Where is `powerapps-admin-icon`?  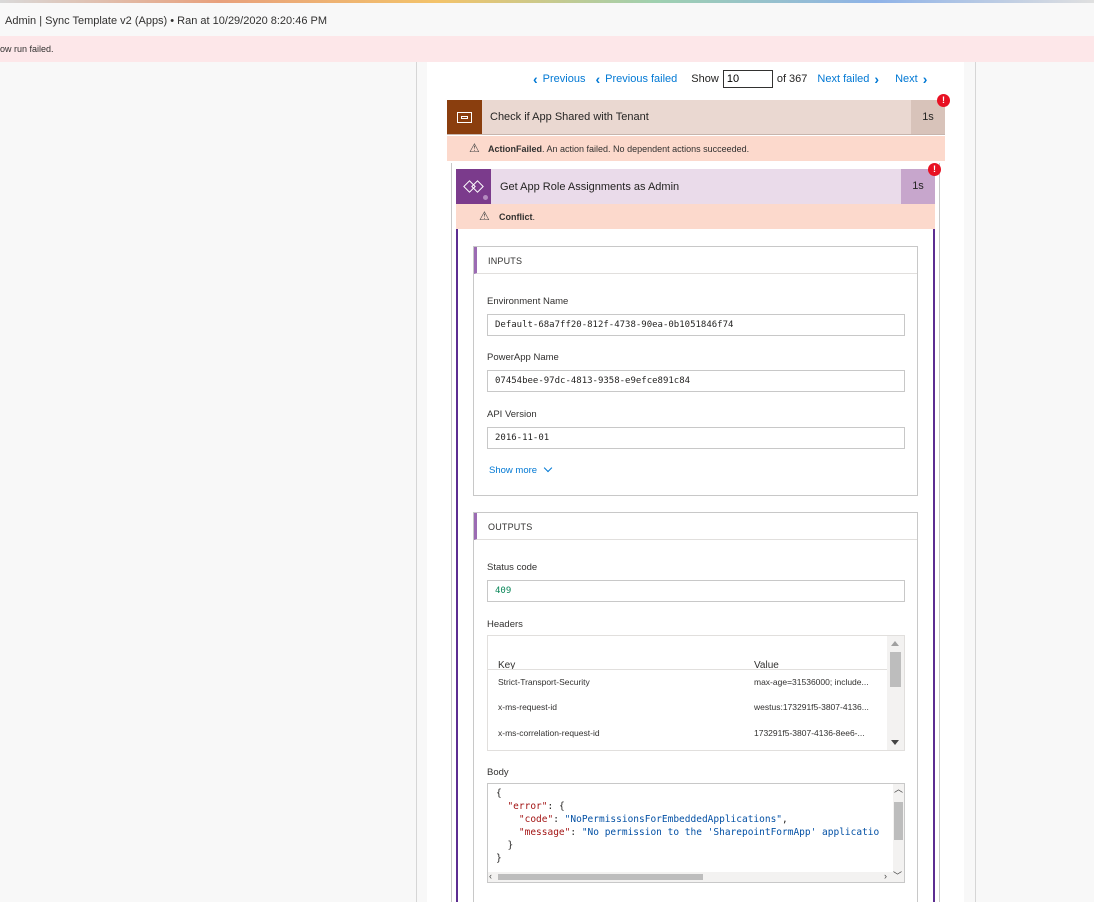
powerapps-admin-icon is located at coordinates (473, 186).